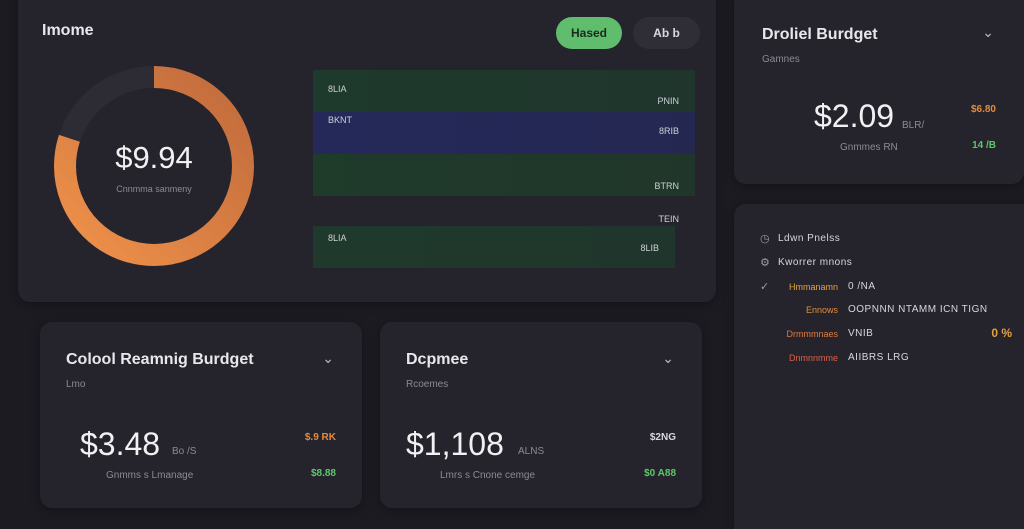  What do you see at coordinates (184, 451) in the screenshot?
I see `remaining-budget-amount-suffix: Bo /S` at bounding box center [184, 451].